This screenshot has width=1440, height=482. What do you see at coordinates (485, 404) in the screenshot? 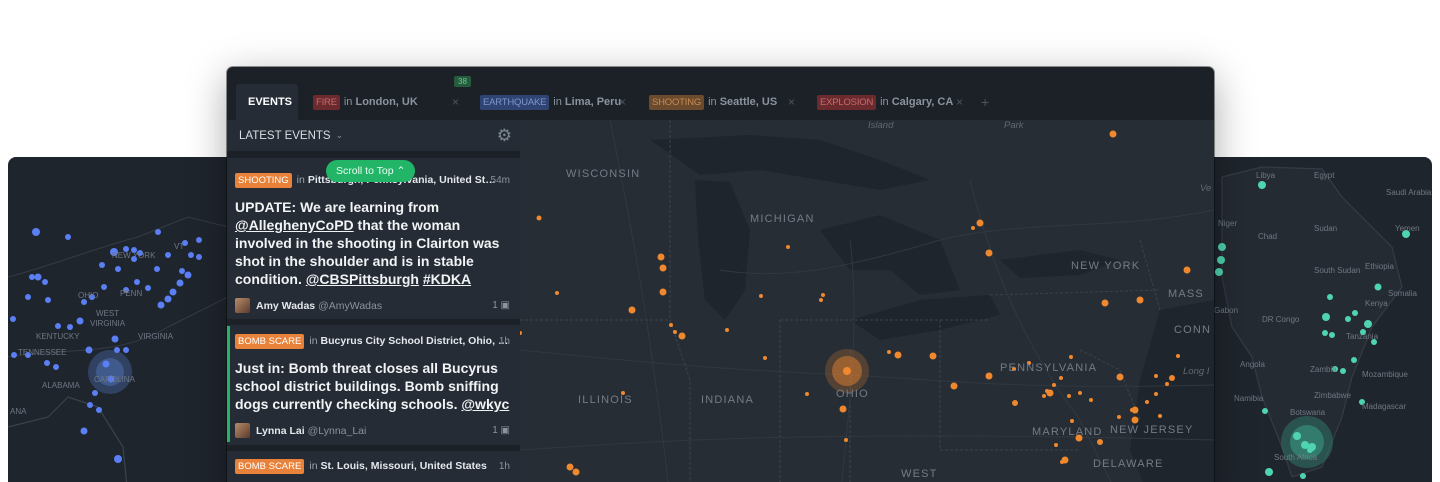
I see `mention-link: @wkyc` at bounding box center [485, 404].